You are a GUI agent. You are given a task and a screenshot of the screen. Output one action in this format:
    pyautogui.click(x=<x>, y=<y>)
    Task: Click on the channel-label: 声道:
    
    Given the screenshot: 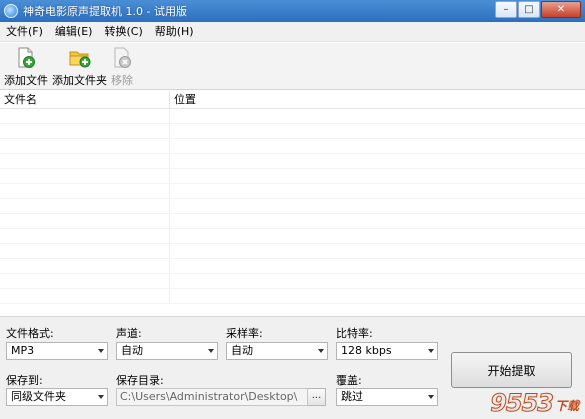 What is the action you would take?
    pyautogui.click(x=129, y=333)
    